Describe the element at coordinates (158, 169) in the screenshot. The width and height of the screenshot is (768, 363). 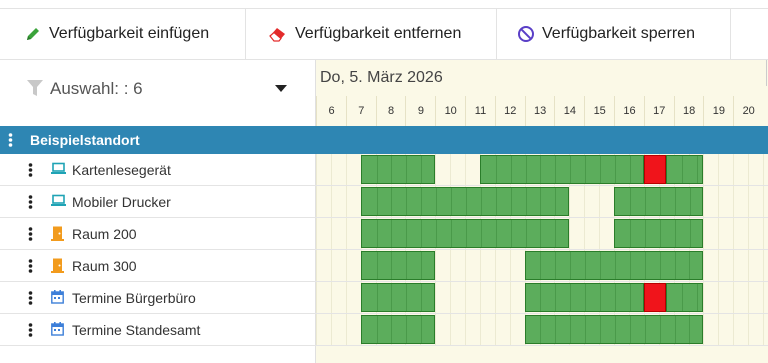
I see `resource-label-cell: Kartenlesegerät` at that location.